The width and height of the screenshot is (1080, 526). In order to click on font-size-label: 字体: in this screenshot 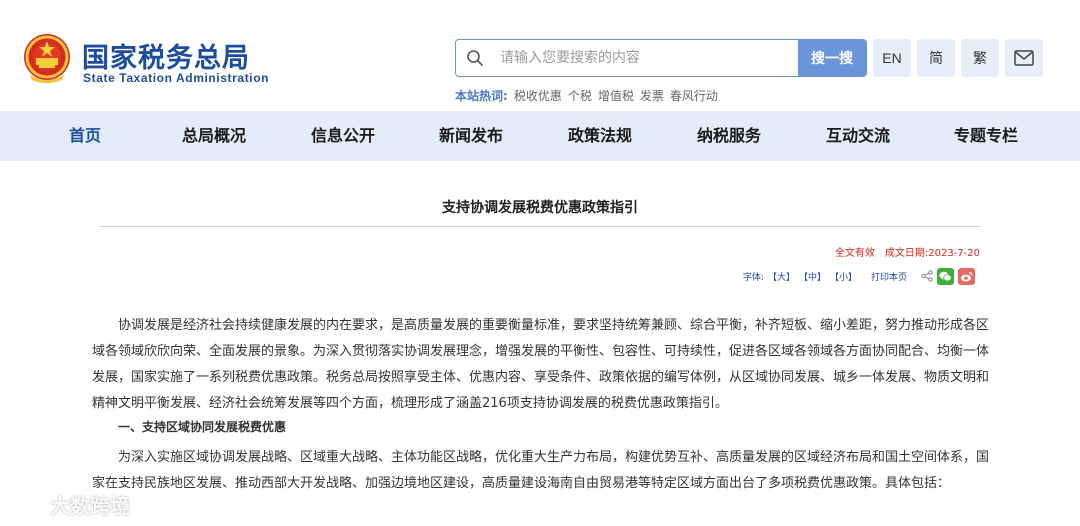, I will do `click(753, 277)`.